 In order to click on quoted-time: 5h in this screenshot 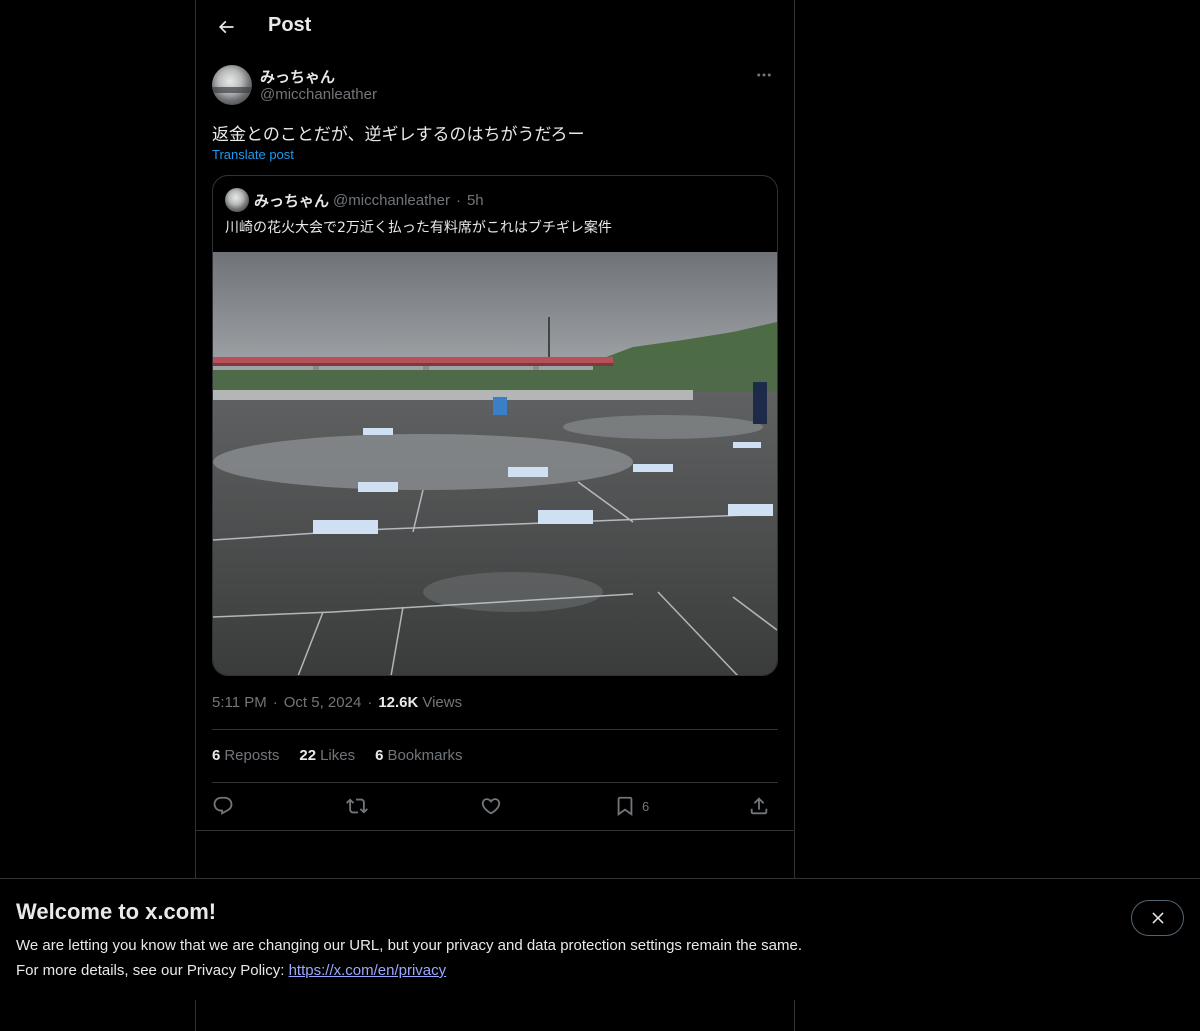, I will do `click(475, 200)`.